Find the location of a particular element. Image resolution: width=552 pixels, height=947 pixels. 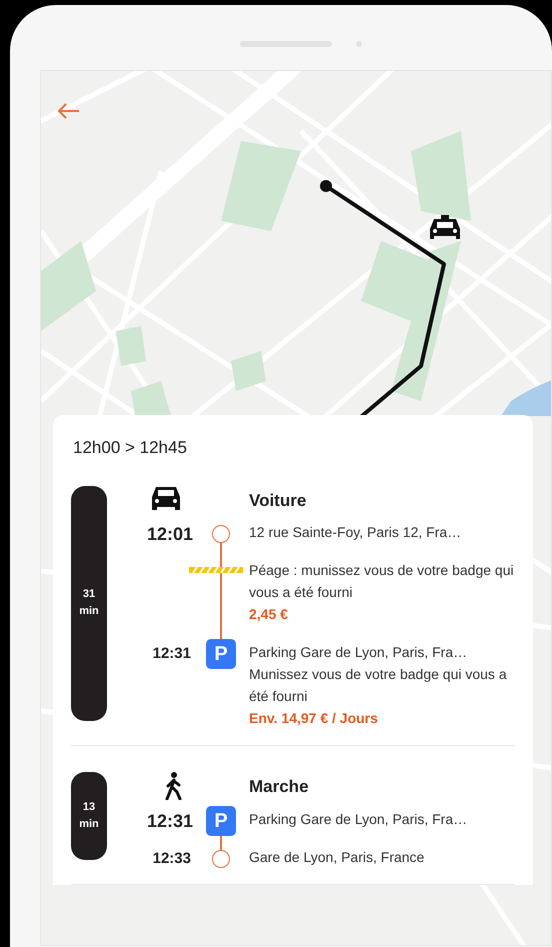

duration-pill: 13 min is located at coordinates (89, 816).